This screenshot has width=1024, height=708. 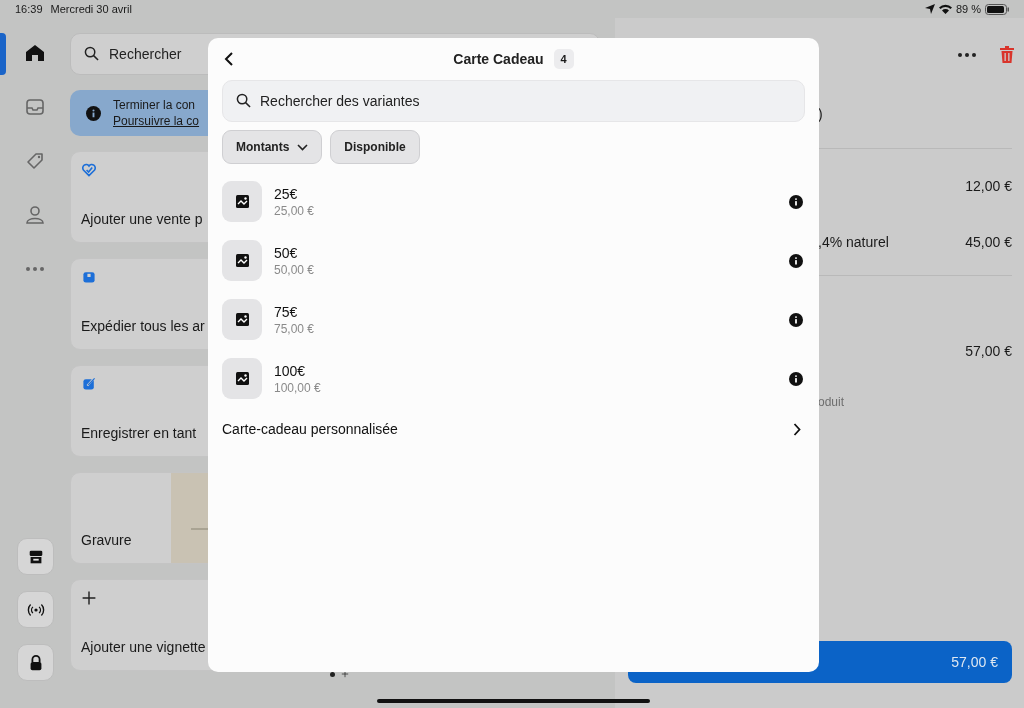 What do you see at coordinates (89, 170) in the screenshot?
I see `heart-check-icon` at bounding box center [89, 170].